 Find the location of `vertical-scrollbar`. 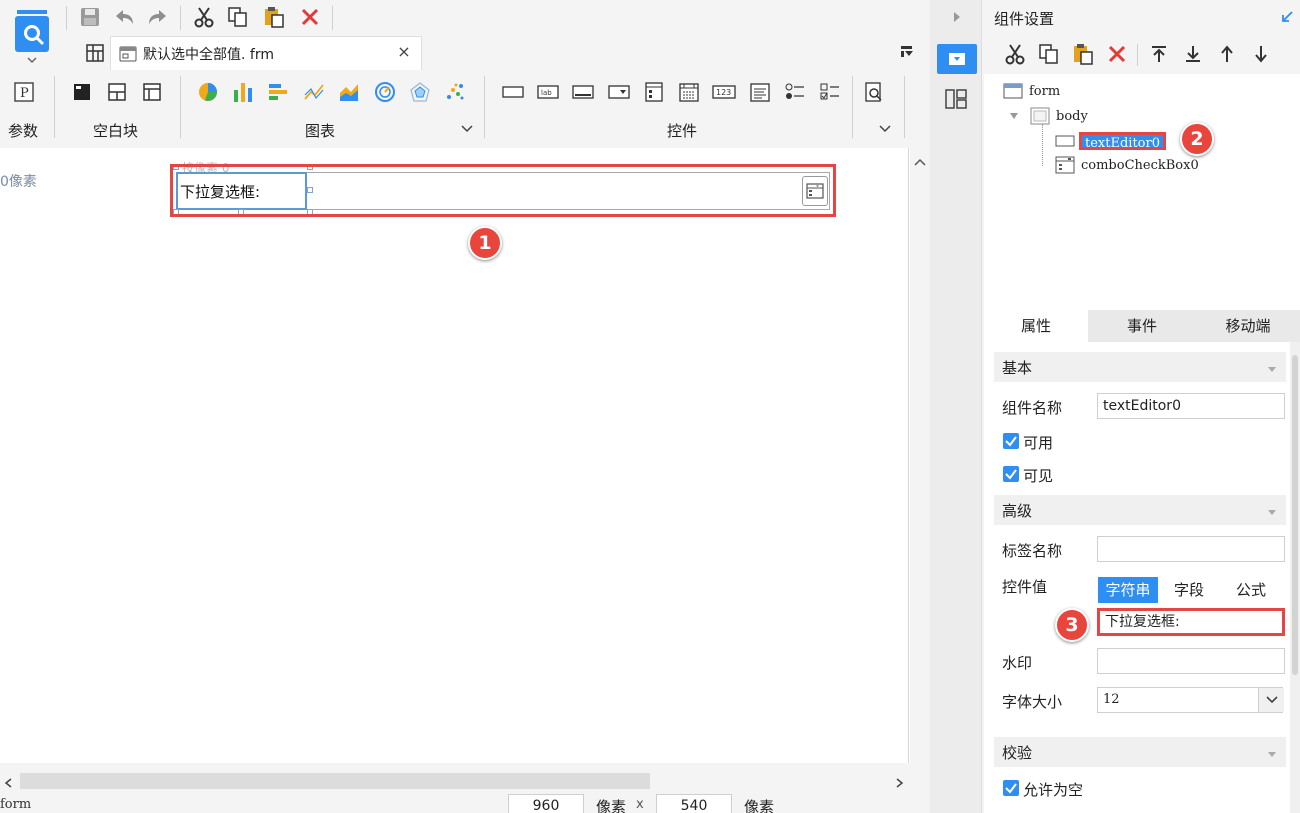

vertical-scrollbar is located at coordinates (920, 455).